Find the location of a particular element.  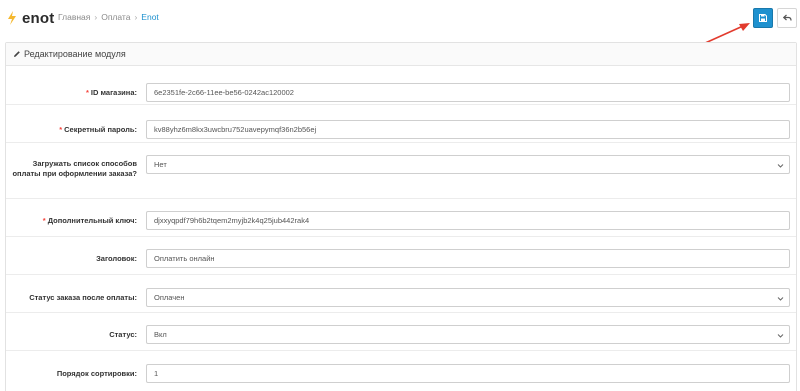

save-icon is located at coordinates (763, 18).